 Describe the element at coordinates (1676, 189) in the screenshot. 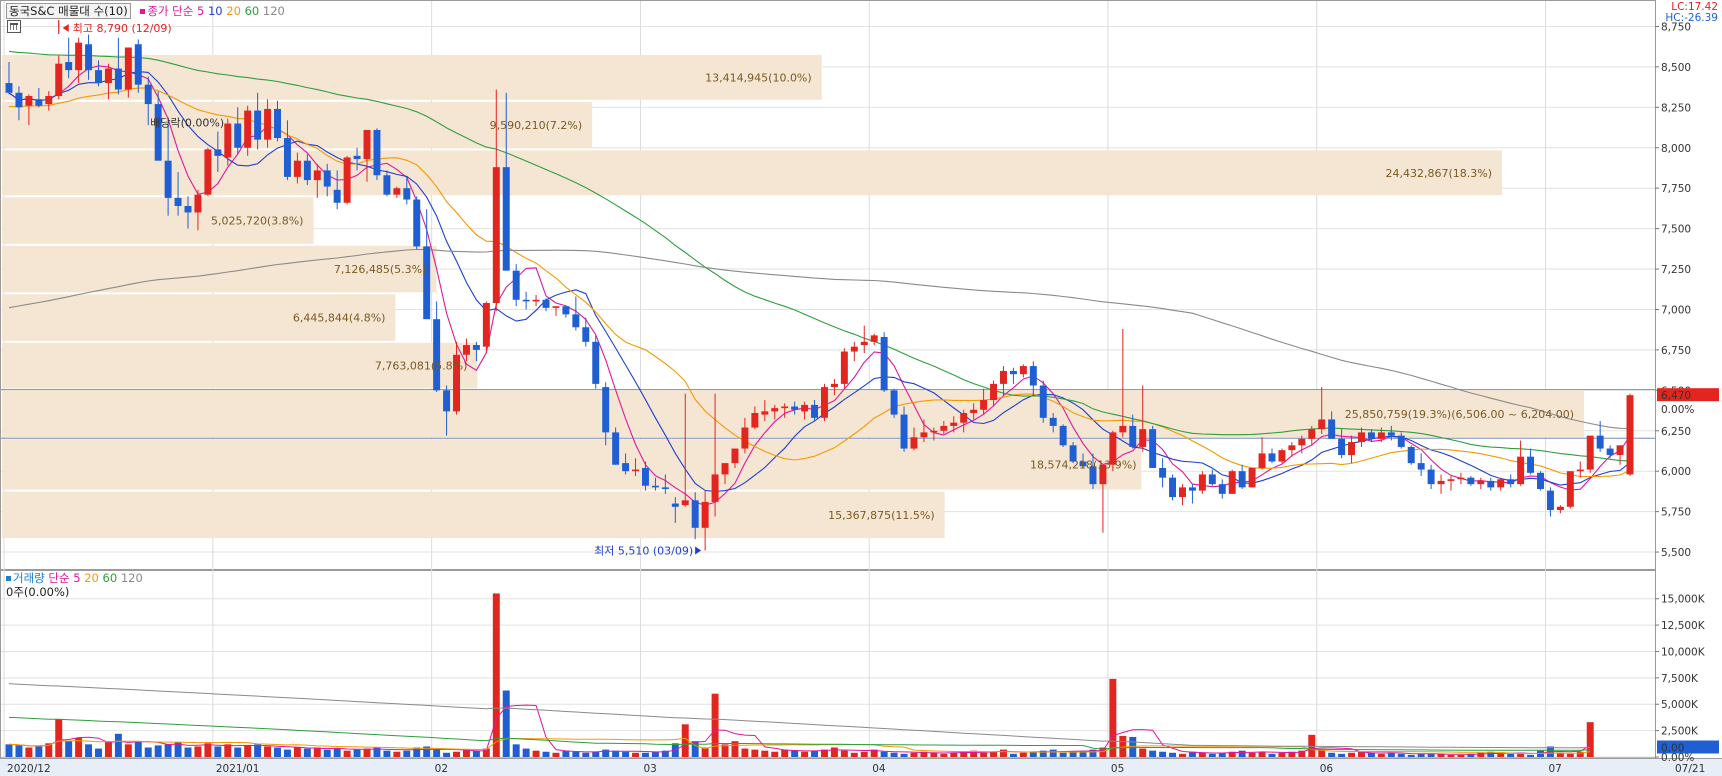

I see `price-tick-label: 7,750` at that location.